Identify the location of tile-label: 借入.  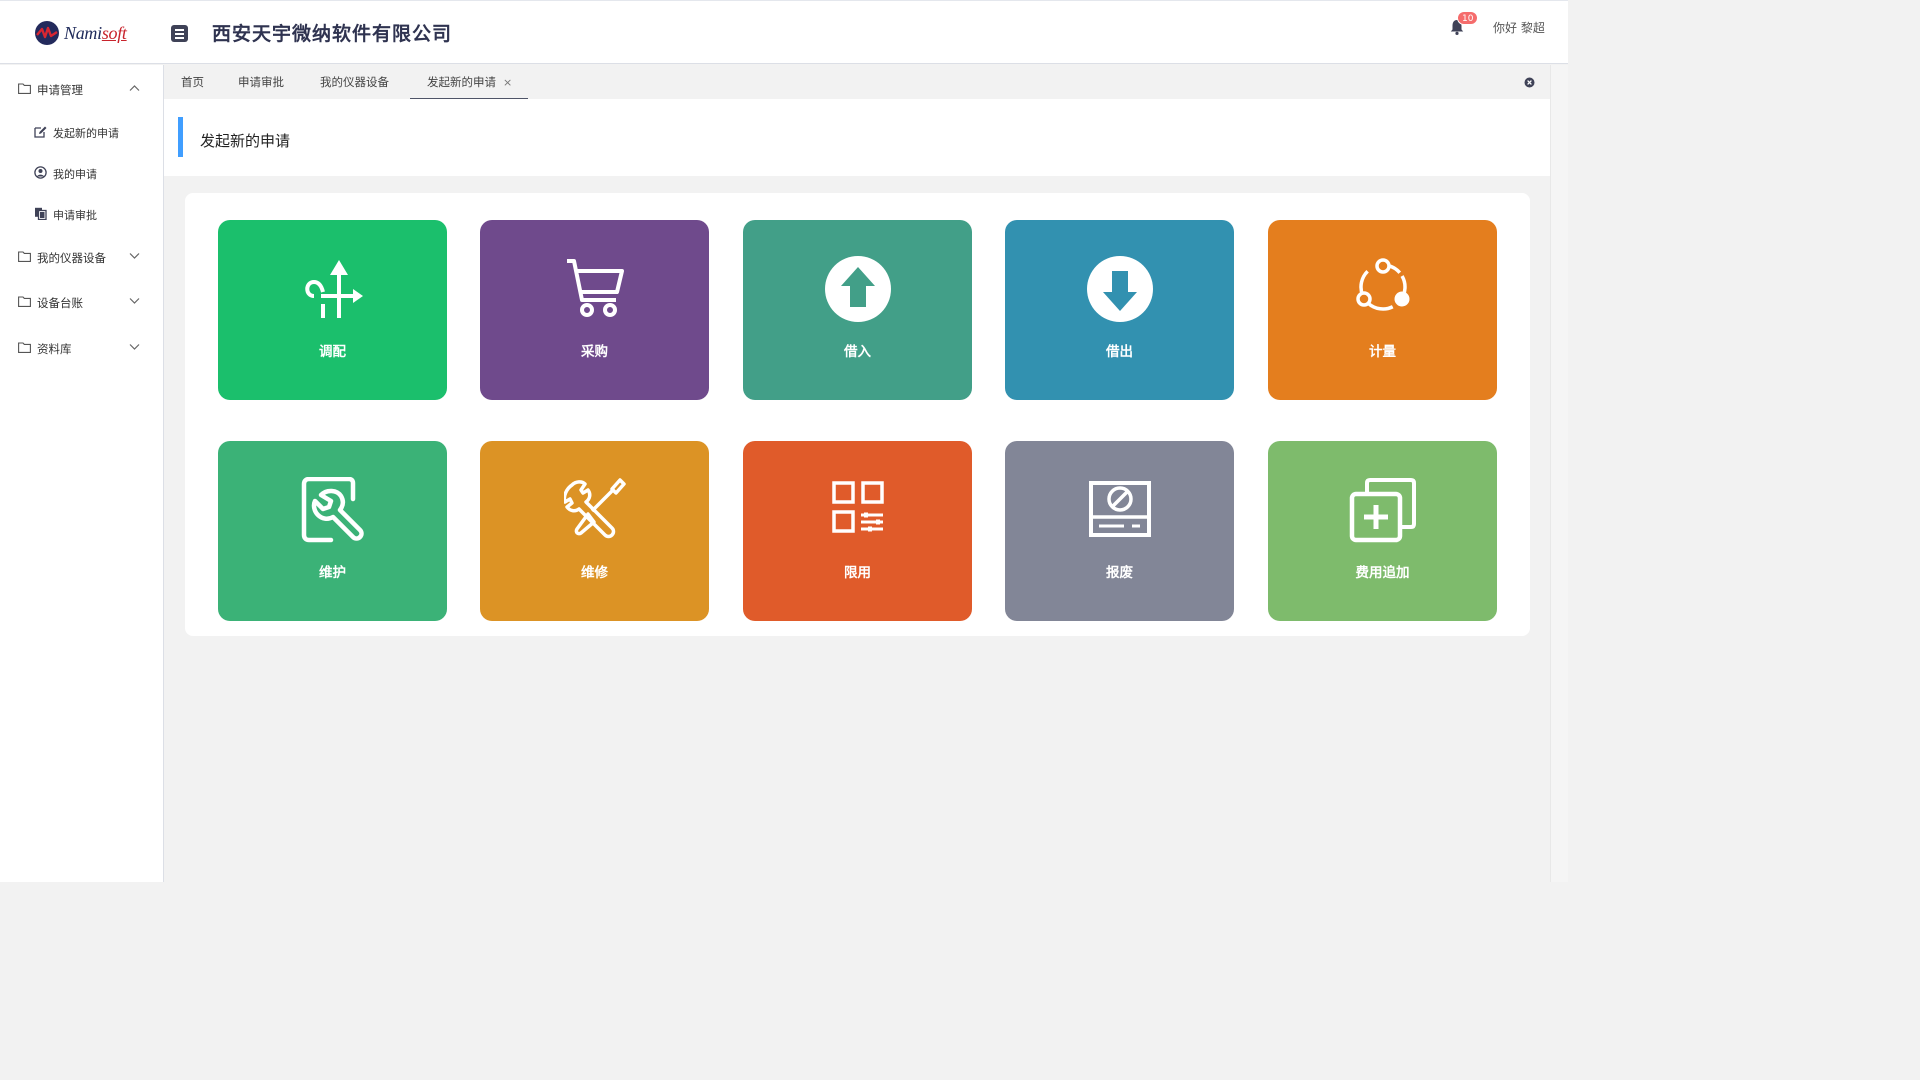
(857, 352).